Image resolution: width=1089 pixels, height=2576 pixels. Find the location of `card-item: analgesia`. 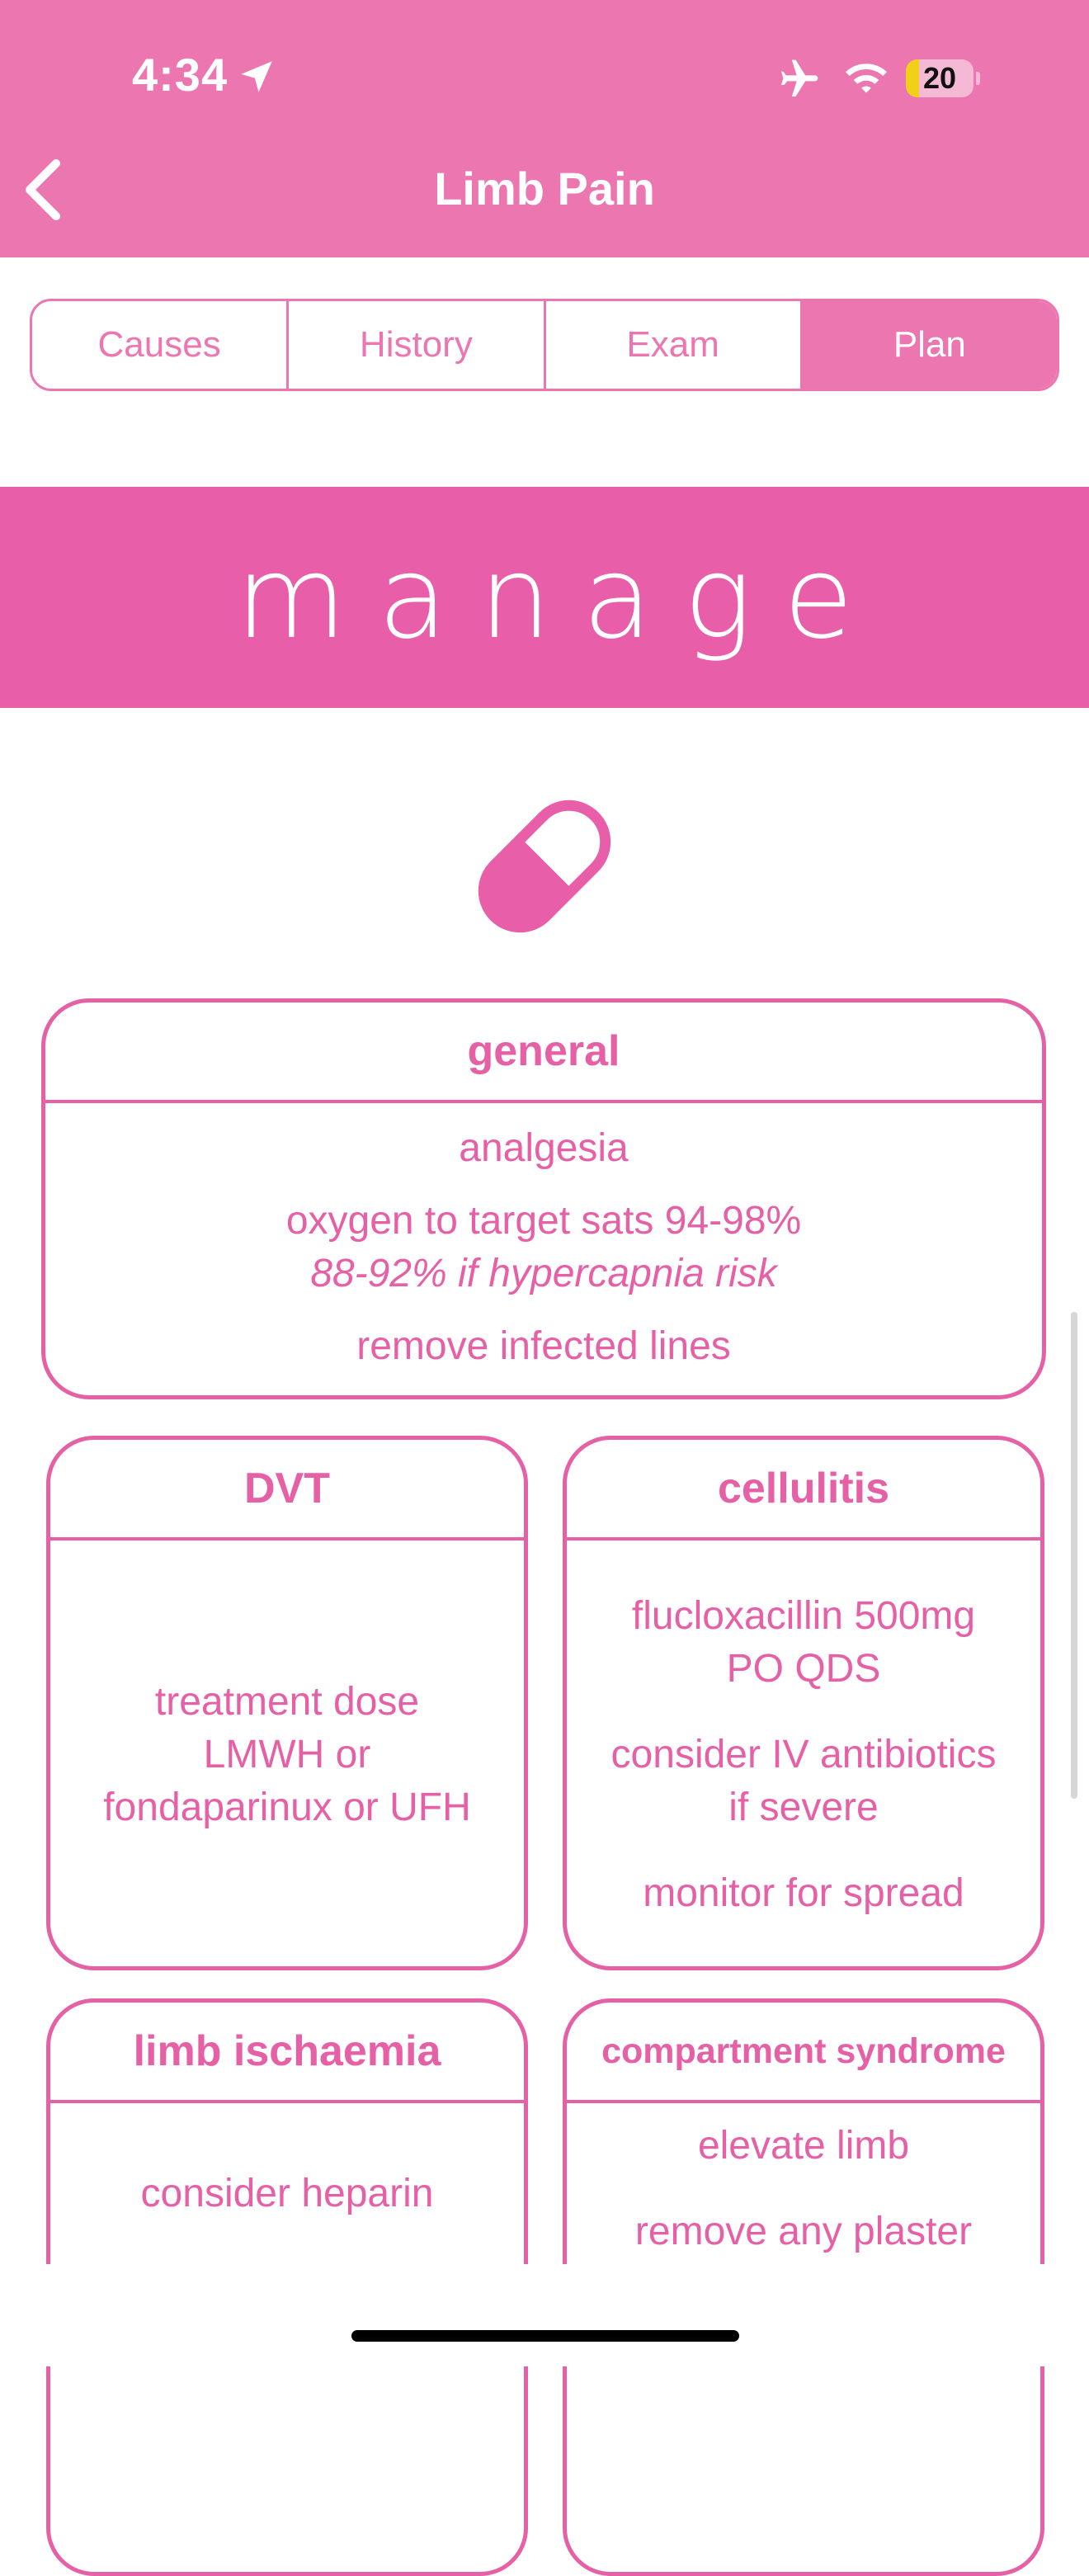

card-item: analgesia is located at coordinates (544, 1148).